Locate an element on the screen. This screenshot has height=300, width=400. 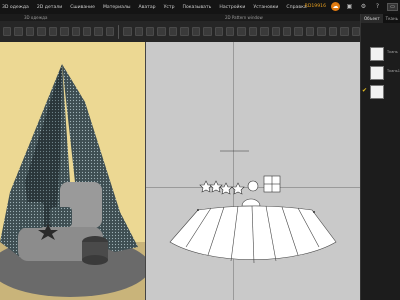
tool-free-sew-icon is located at coordinates (230, 31).